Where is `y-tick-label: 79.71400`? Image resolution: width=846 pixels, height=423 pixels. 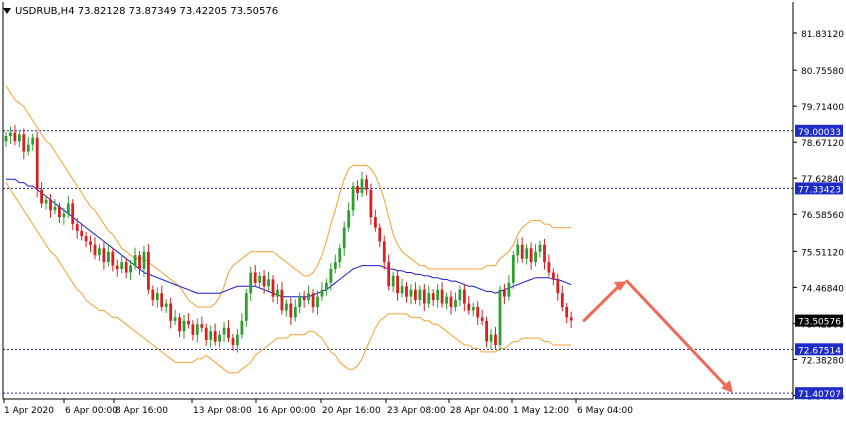 y-tick-label: 79.71400 is located at coordinates (822, 108).